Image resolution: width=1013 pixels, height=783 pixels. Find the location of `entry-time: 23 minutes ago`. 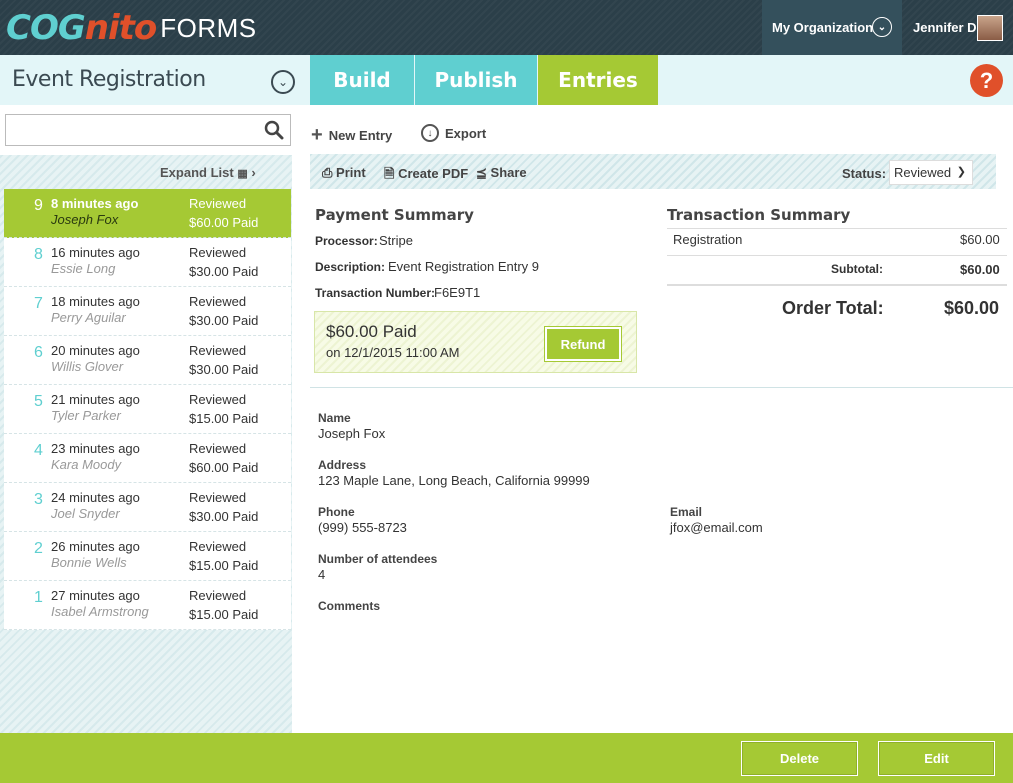

entry-time: 23 minutes ago is located at coordinates (95, 448).